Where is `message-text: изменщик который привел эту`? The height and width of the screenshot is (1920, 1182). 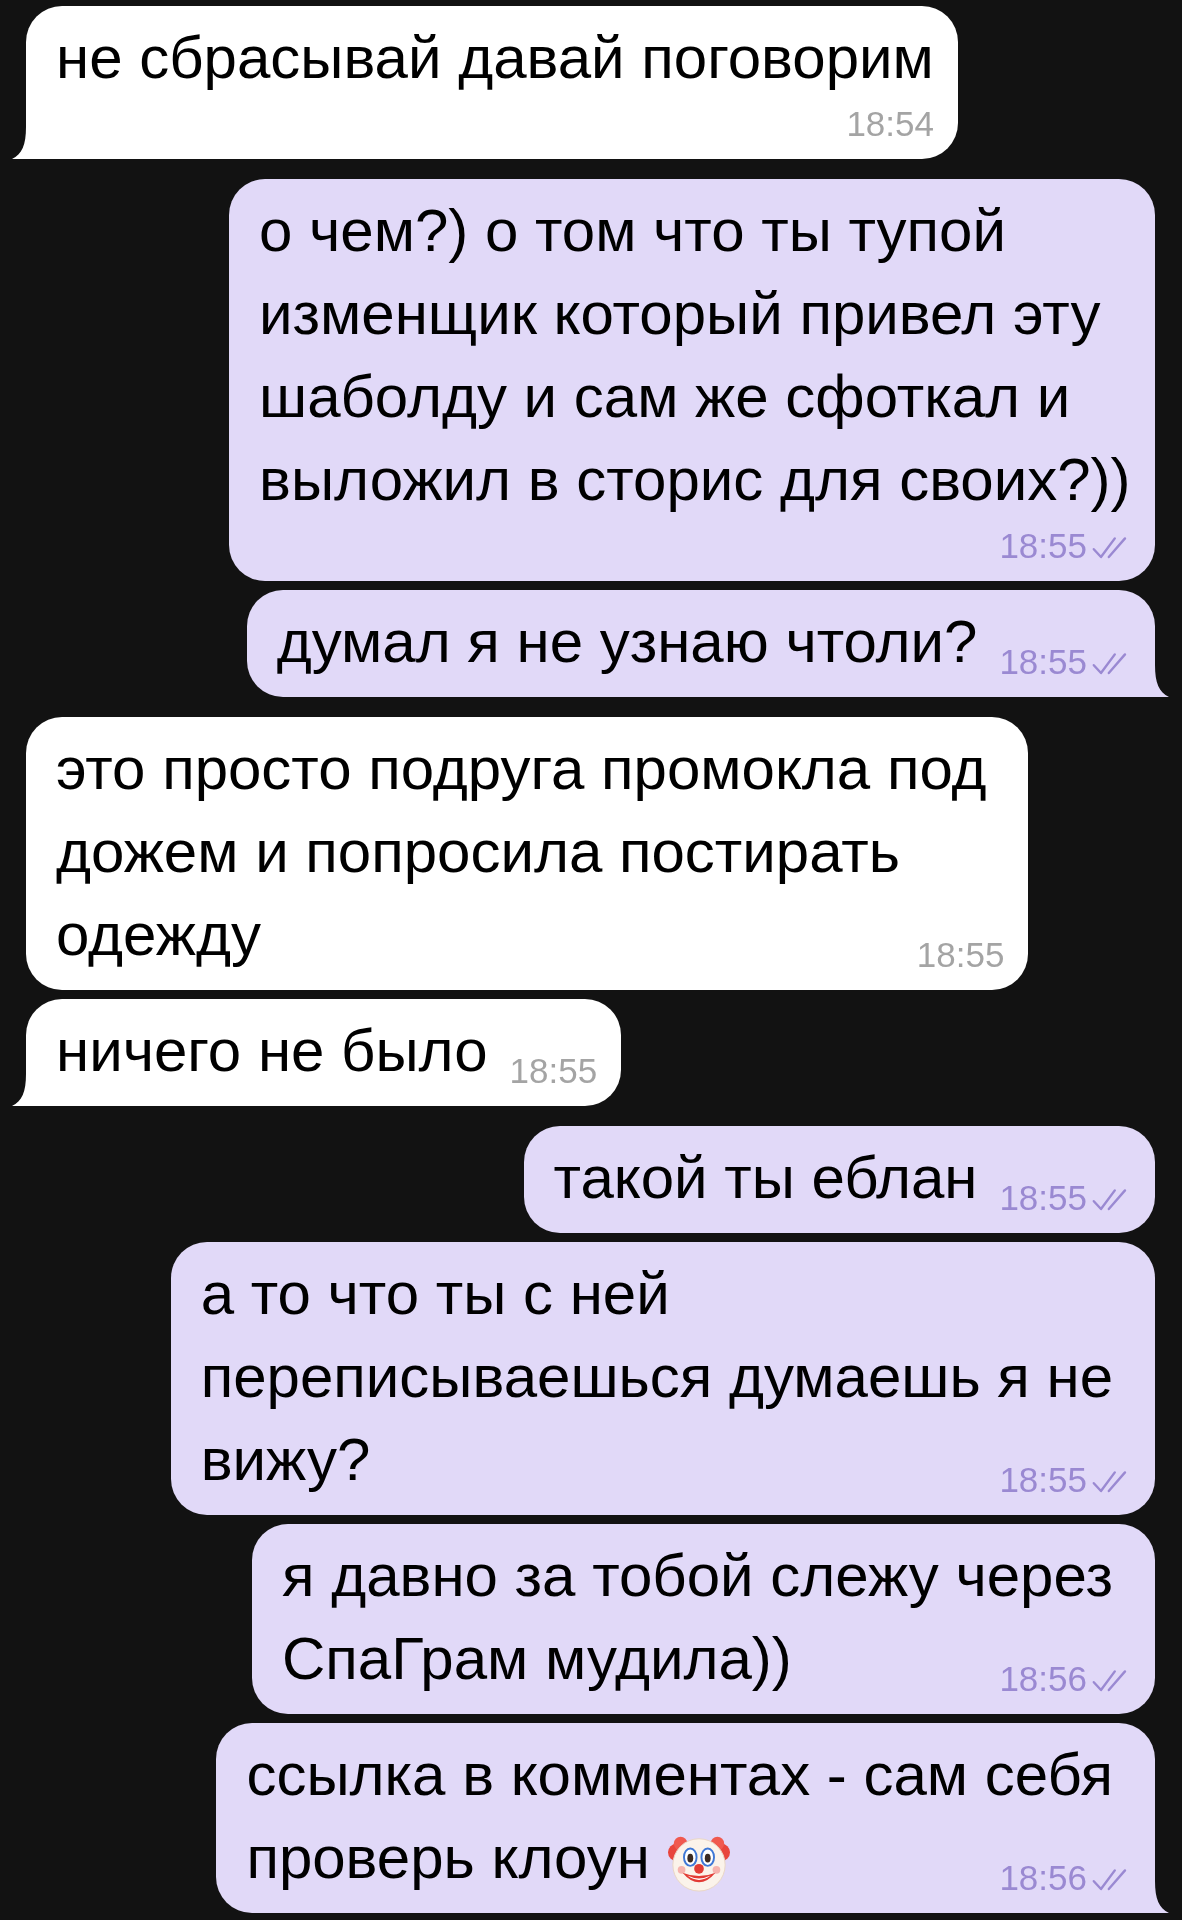
message-text: изменщик который привел эту is located at coordinates (680, 314).